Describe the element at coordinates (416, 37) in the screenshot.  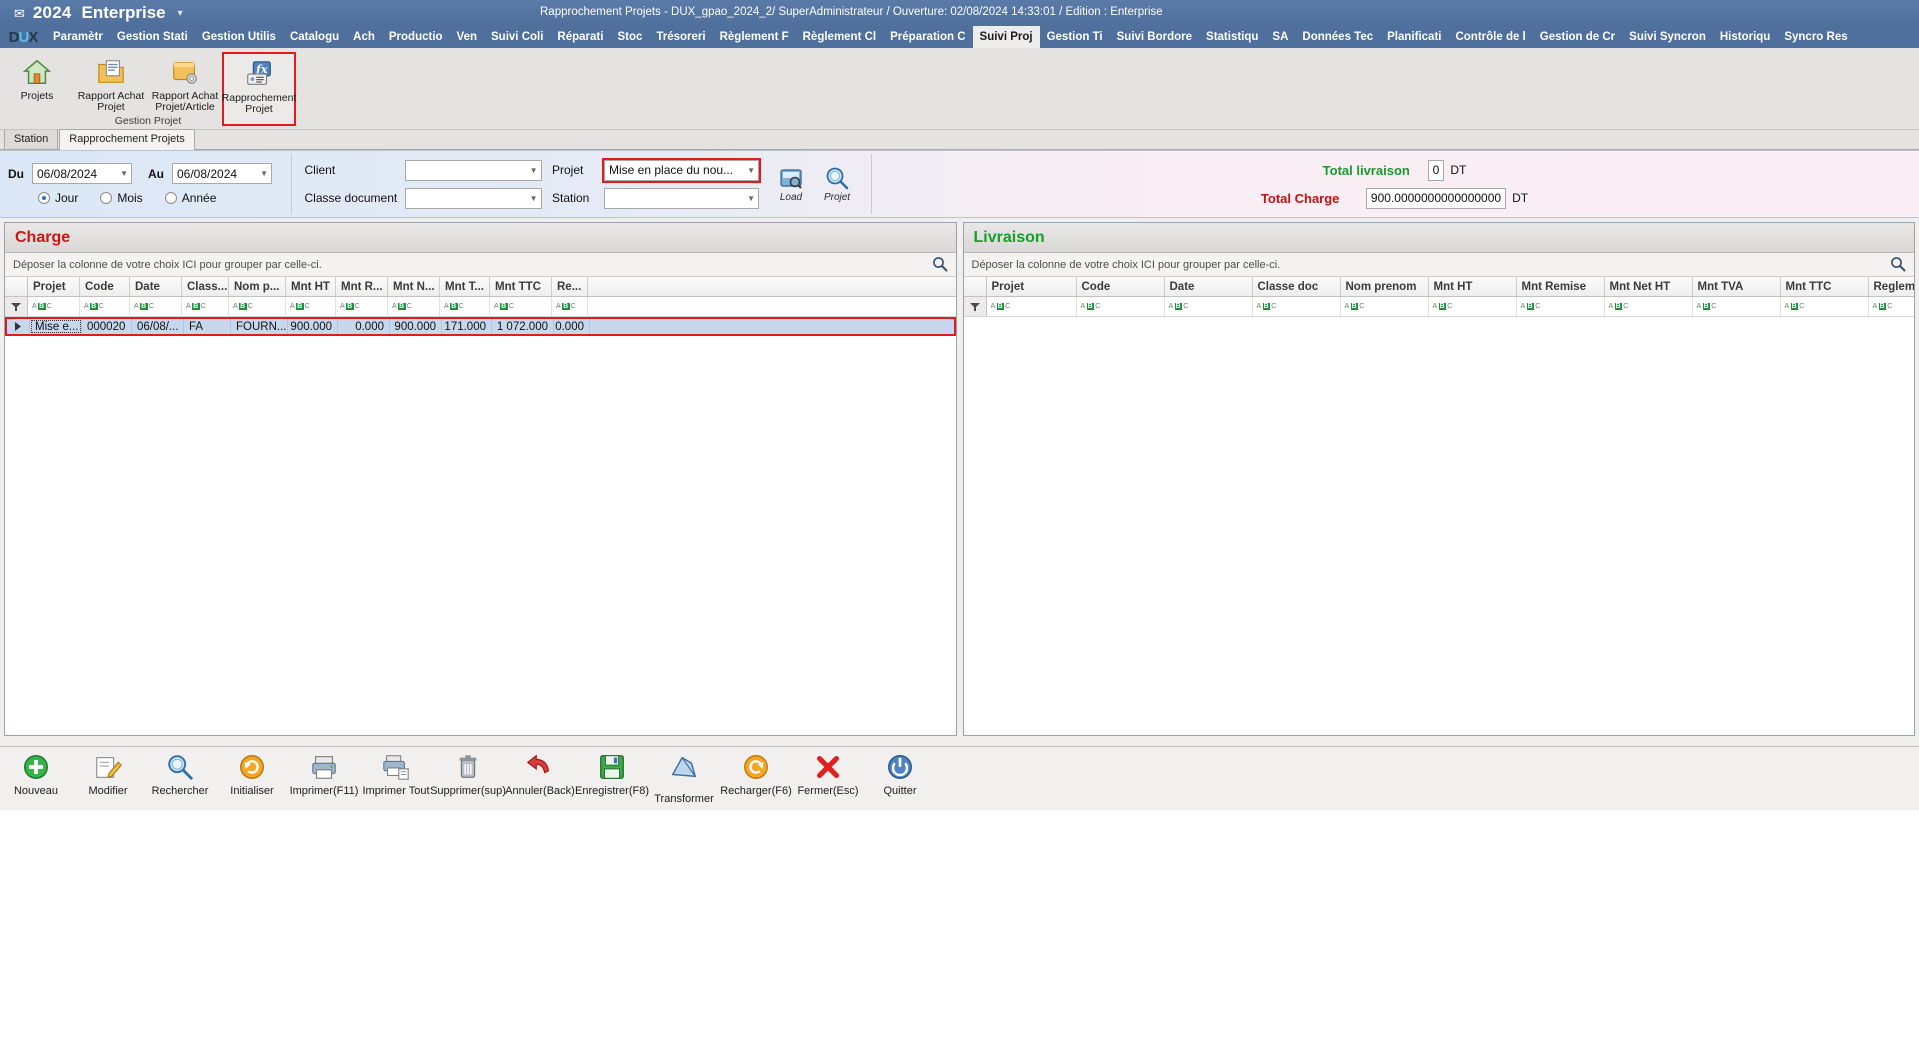
I see `menu-item-productio: Productio` at that location.